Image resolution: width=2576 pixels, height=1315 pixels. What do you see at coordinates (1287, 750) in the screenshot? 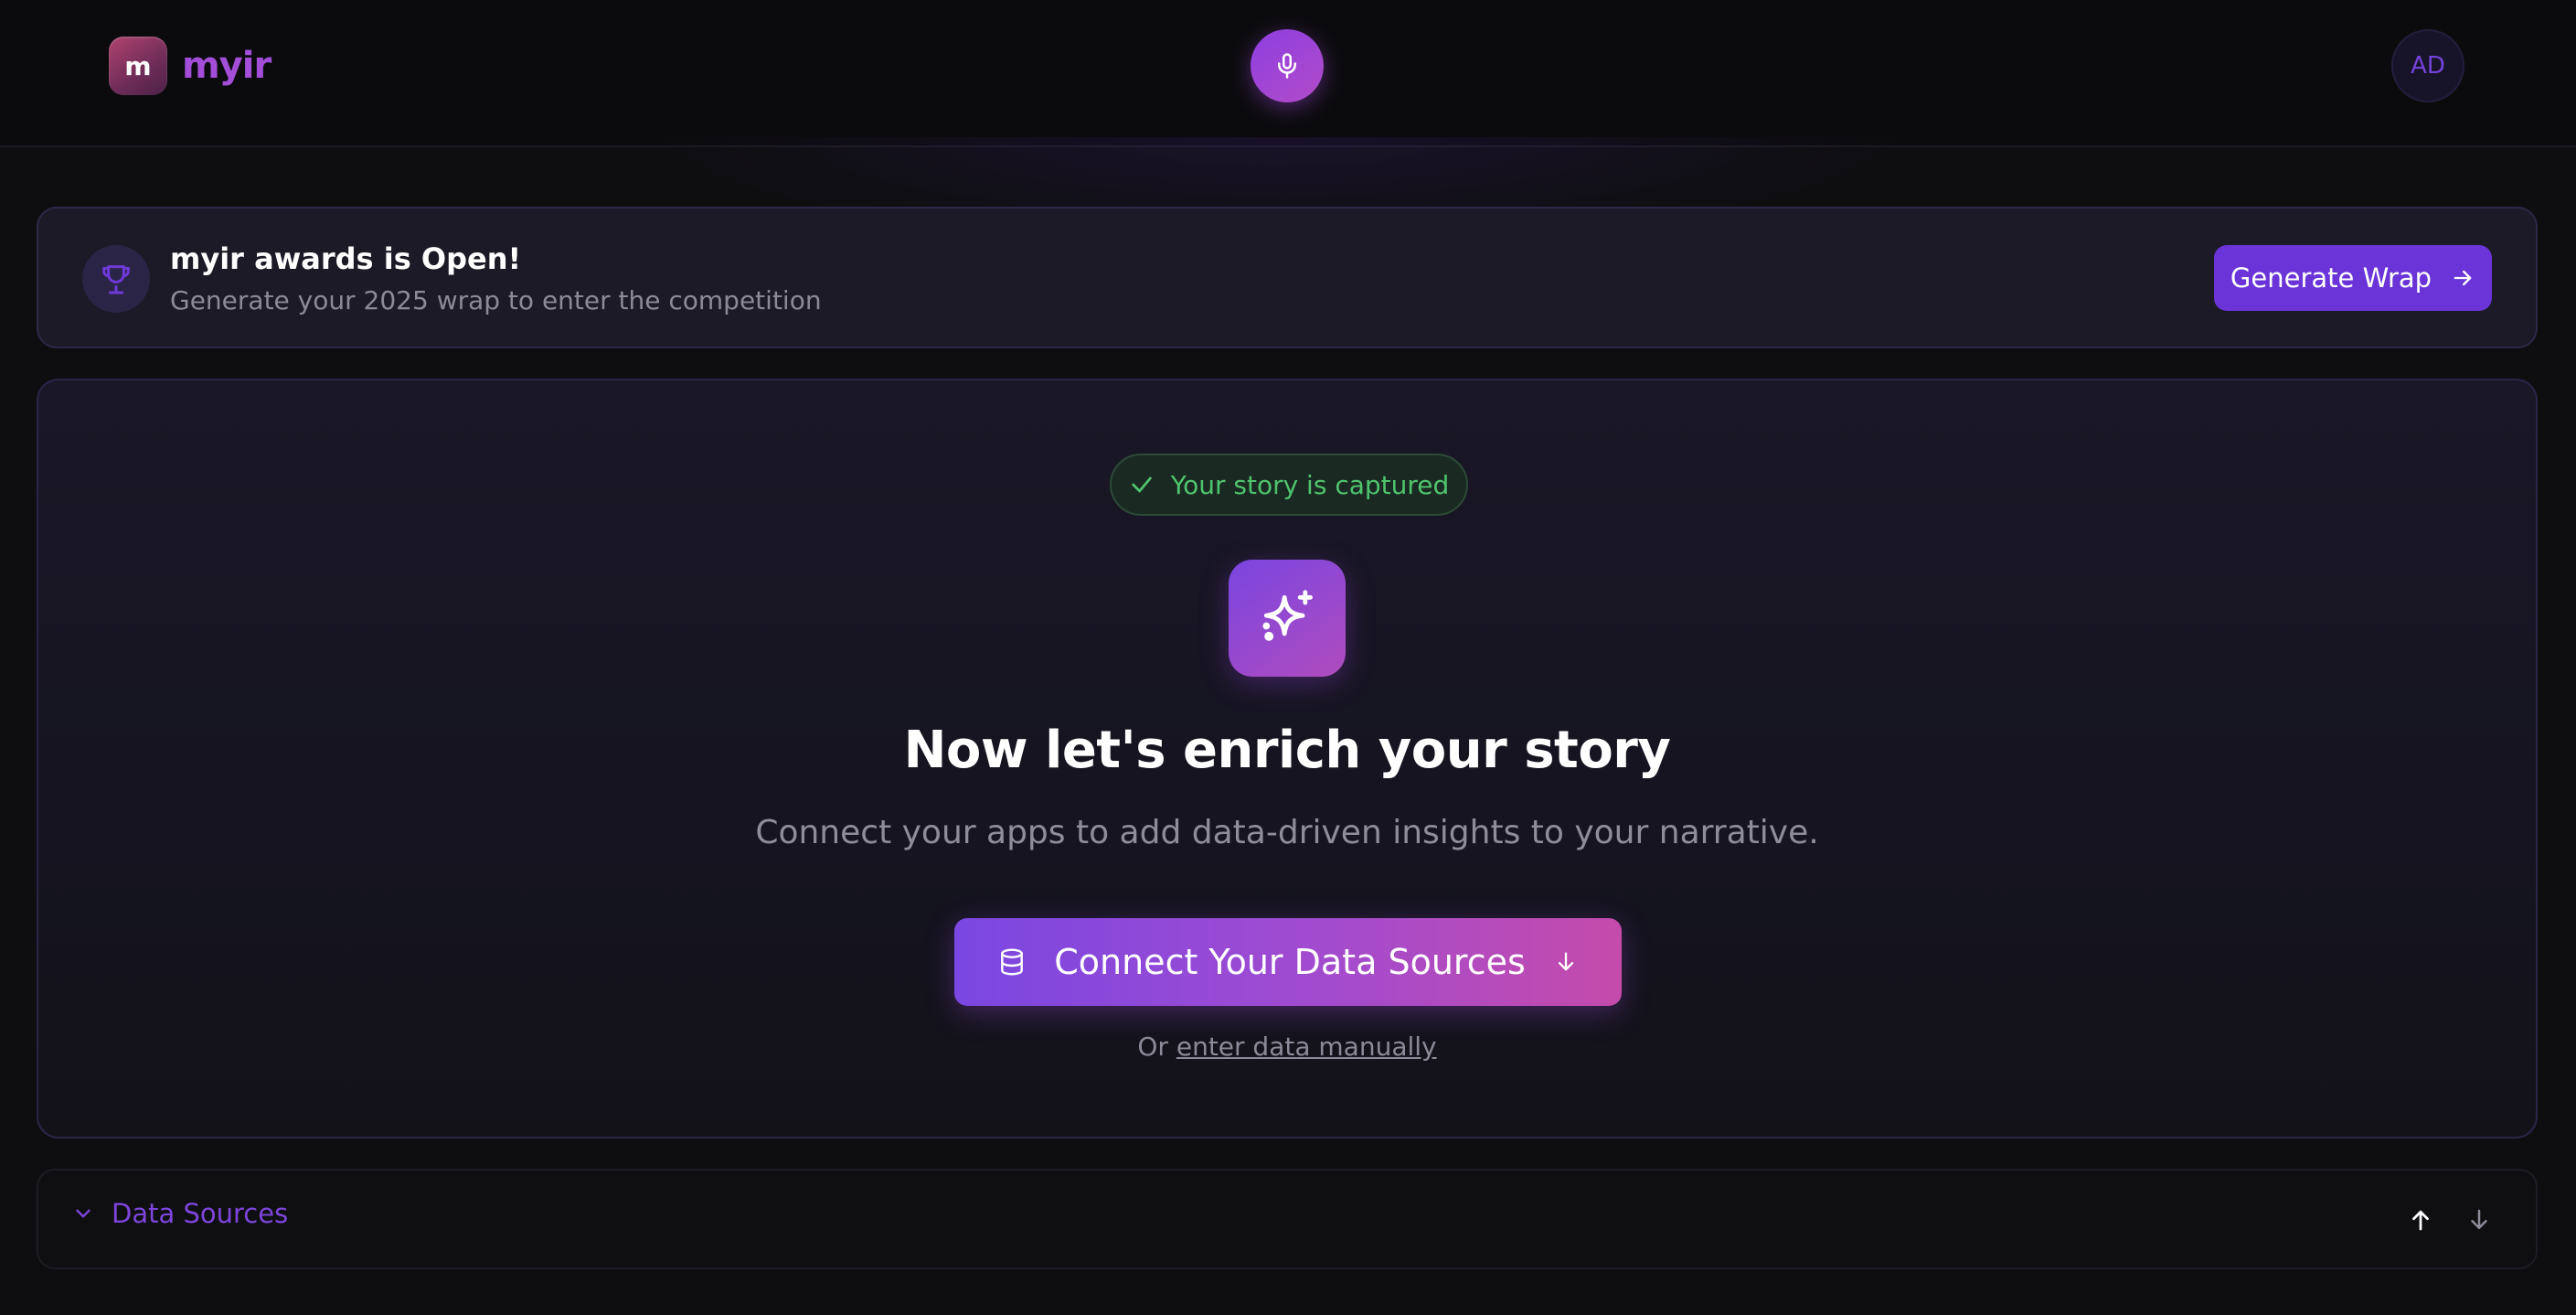
I see `page-title: Now let's enrich your story` at bounding box center [1287, 750].